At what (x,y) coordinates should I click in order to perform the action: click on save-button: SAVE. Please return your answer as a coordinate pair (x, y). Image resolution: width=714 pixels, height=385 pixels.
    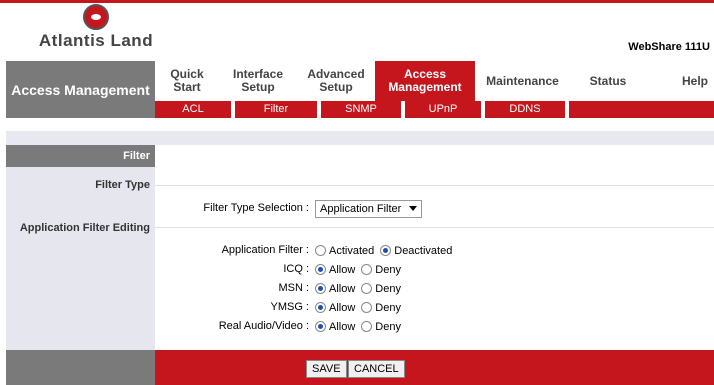
    Looking at the image, I should click on (326, 369).